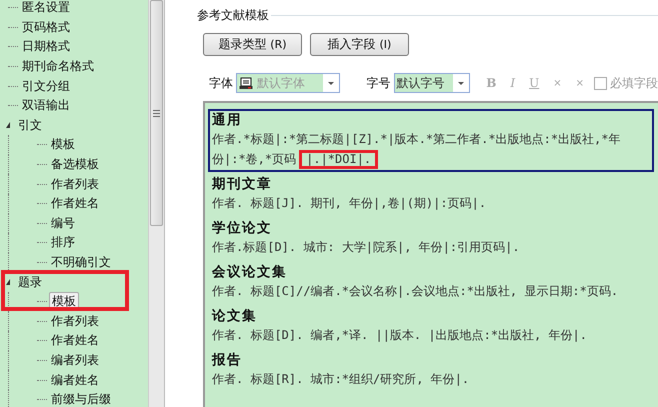 The image size is (658, 407). What do you see at coordinates (235, 316) in the screenshot?
I see `template-title: 论文集` at bounding box center [235, 316].